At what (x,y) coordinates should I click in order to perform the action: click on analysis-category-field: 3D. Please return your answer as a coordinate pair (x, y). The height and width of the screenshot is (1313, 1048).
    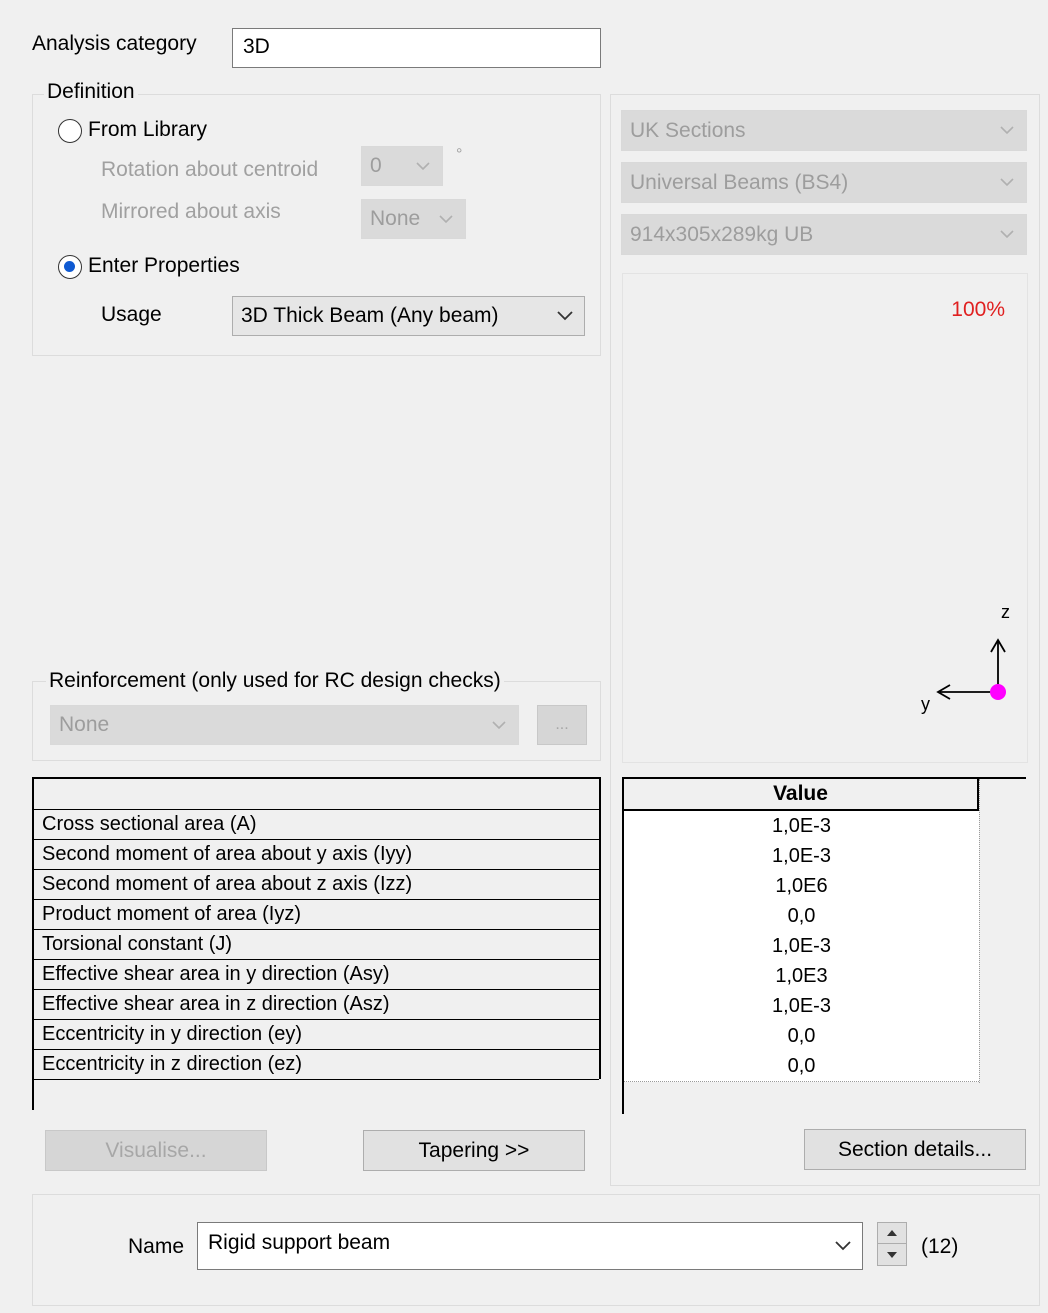
    Looking at the image, I should click on (416, 48).